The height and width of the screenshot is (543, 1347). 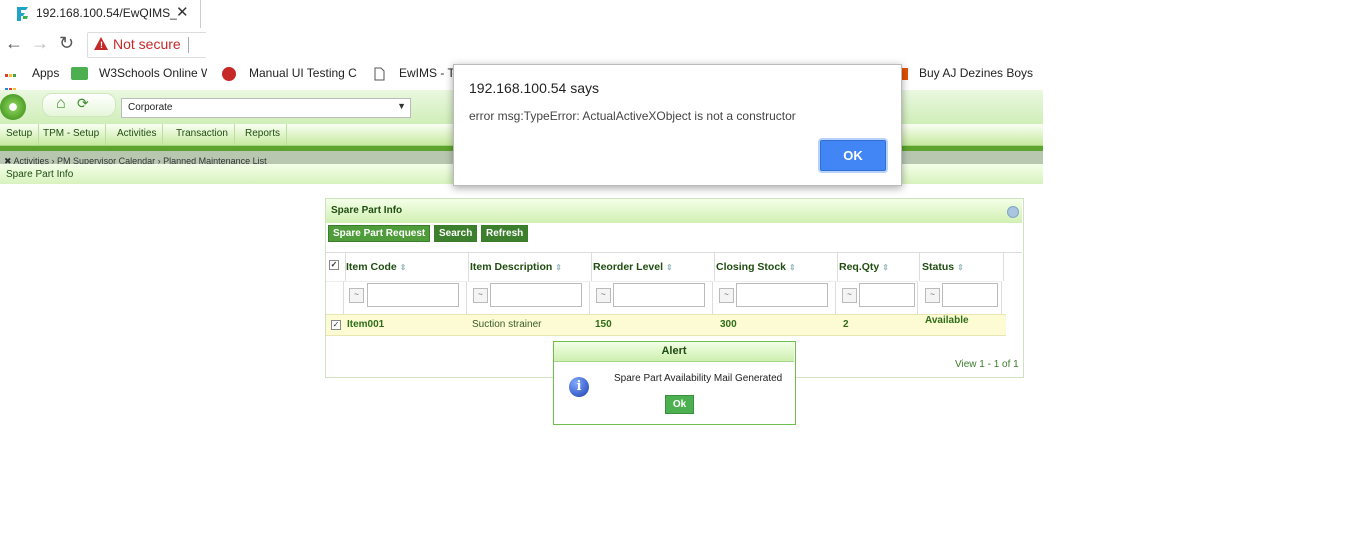 What do you see at coordinates (887, 295) in the screenshot?
I see `filter-input-req-qty` at bounding box center [887, 295].